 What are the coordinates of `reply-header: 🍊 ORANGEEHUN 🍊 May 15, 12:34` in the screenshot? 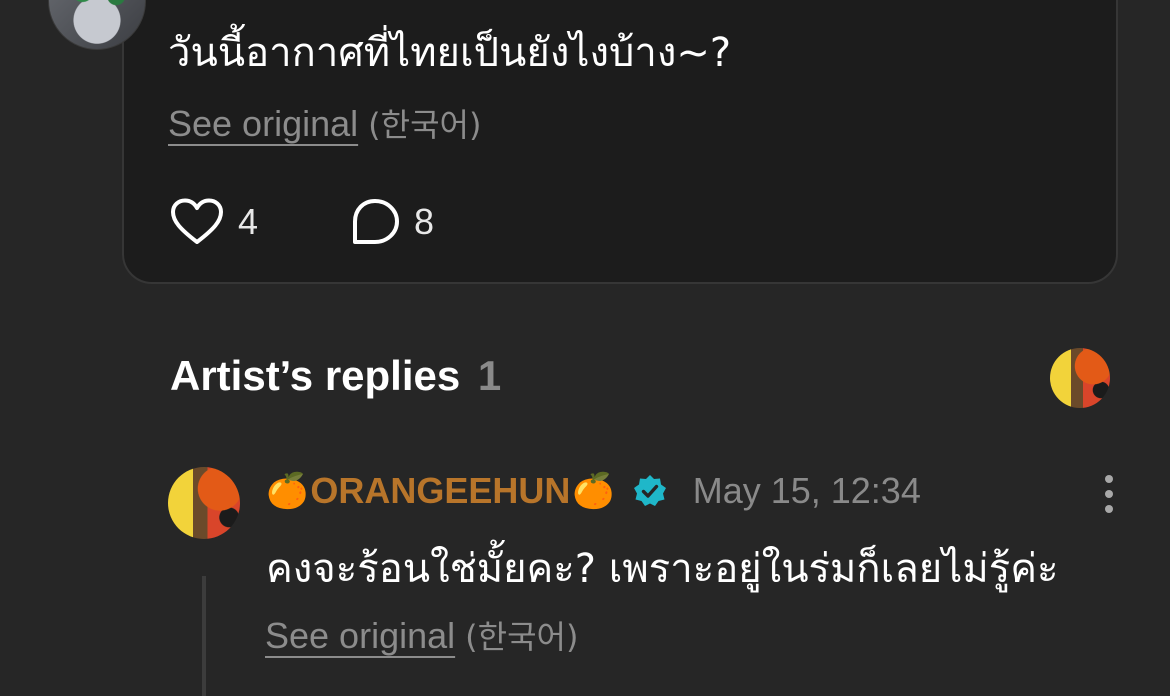 It's located at (593, 491).